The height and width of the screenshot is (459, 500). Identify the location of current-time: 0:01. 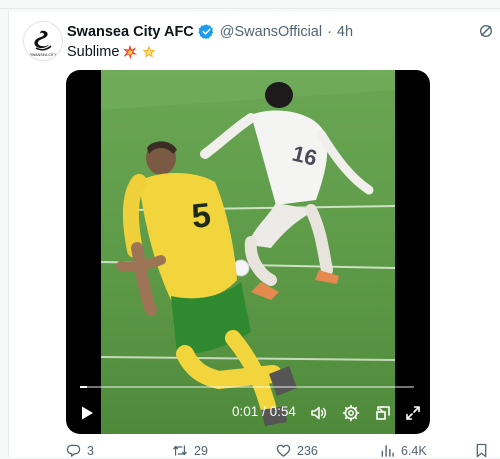
(245, 411).